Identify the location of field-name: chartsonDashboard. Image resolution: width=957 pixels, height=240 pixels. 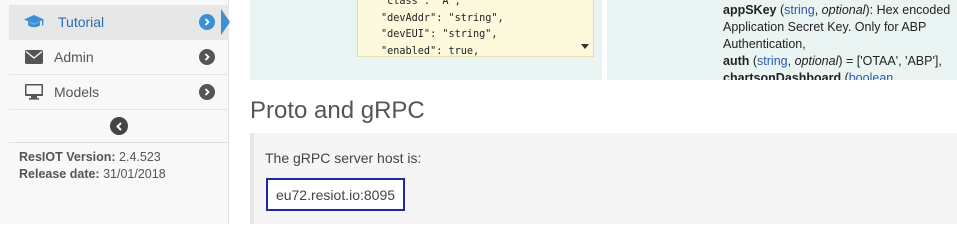
(782, 75).